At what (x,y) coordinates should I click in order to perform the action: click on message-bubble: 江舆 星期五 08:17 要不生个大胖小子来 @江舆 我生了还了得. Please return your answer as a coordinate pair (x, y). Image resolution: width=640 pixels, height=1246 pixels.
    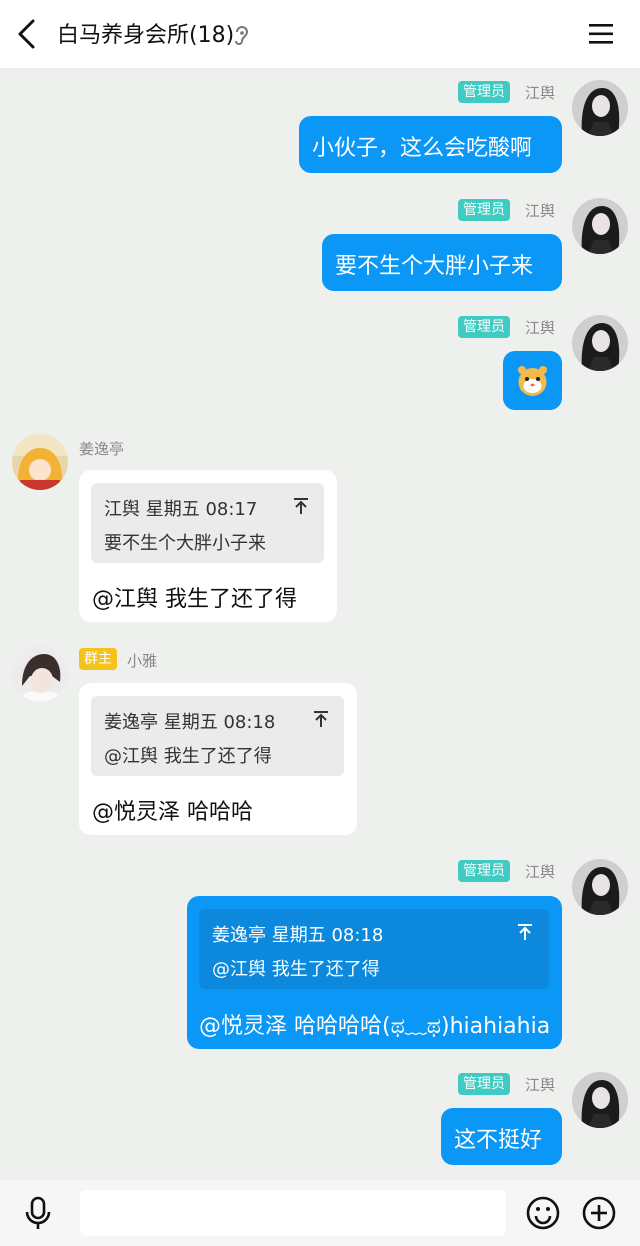
    Looking at the image, I should click on (208, 546).